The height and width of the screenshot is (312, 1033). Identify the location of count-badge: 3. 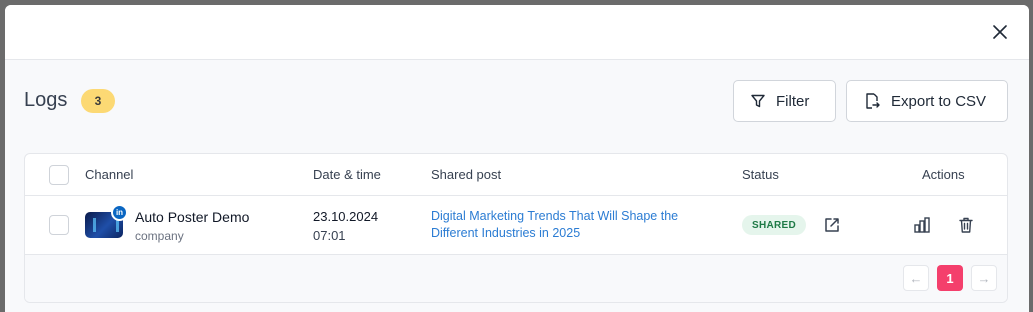
(98, 101).